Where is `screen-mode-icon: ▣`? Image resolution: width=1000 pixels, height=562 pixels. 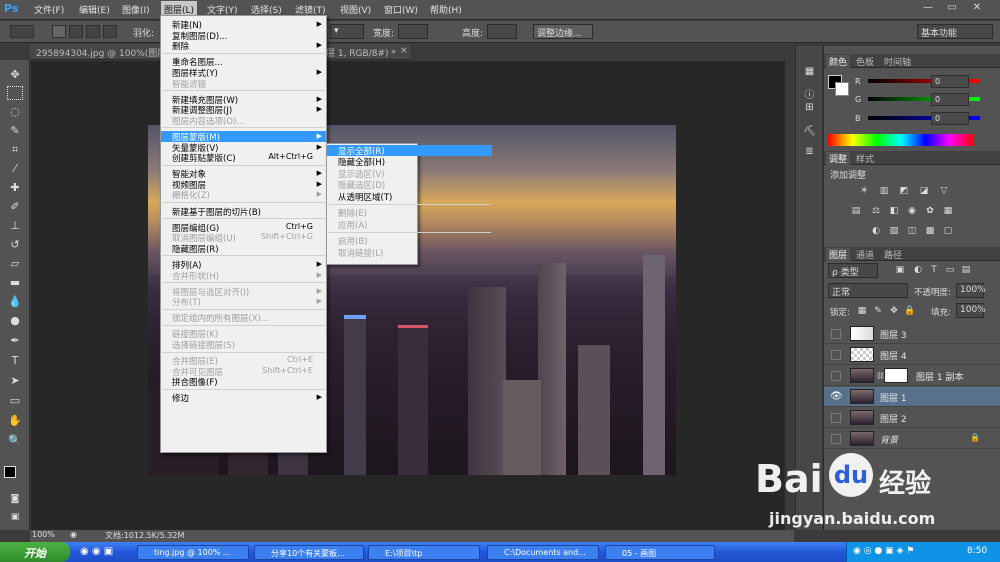 screen-mode-icon: ▣ is located at coordinates (15, 517).